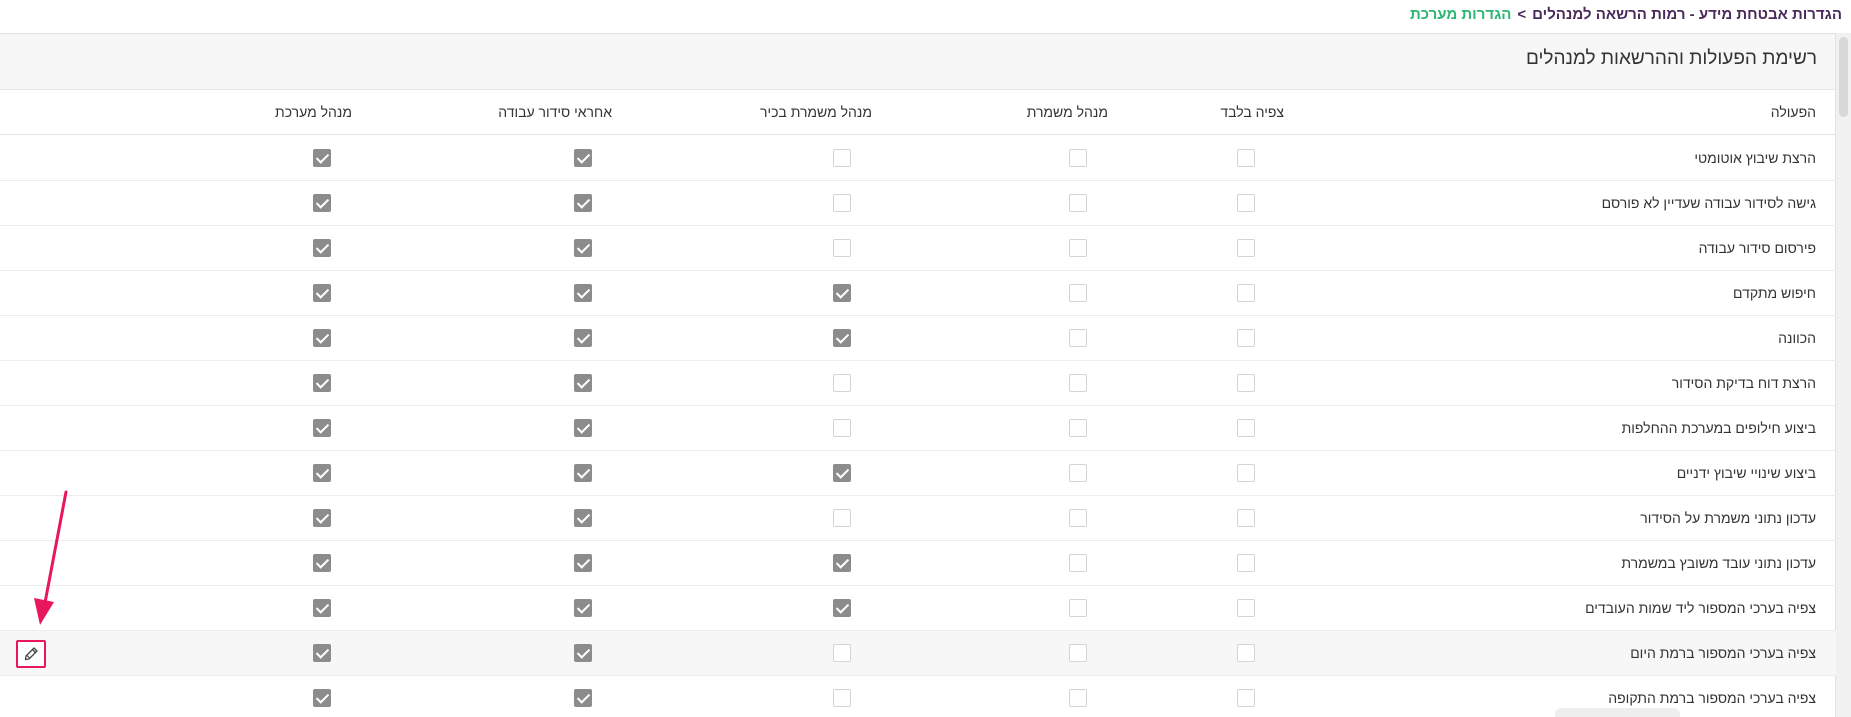 This screenshot has height=717, width=1851. Describe the element at coordinates (918, 338) in the screenshot. I see `table-row: הכוונה` at that location.